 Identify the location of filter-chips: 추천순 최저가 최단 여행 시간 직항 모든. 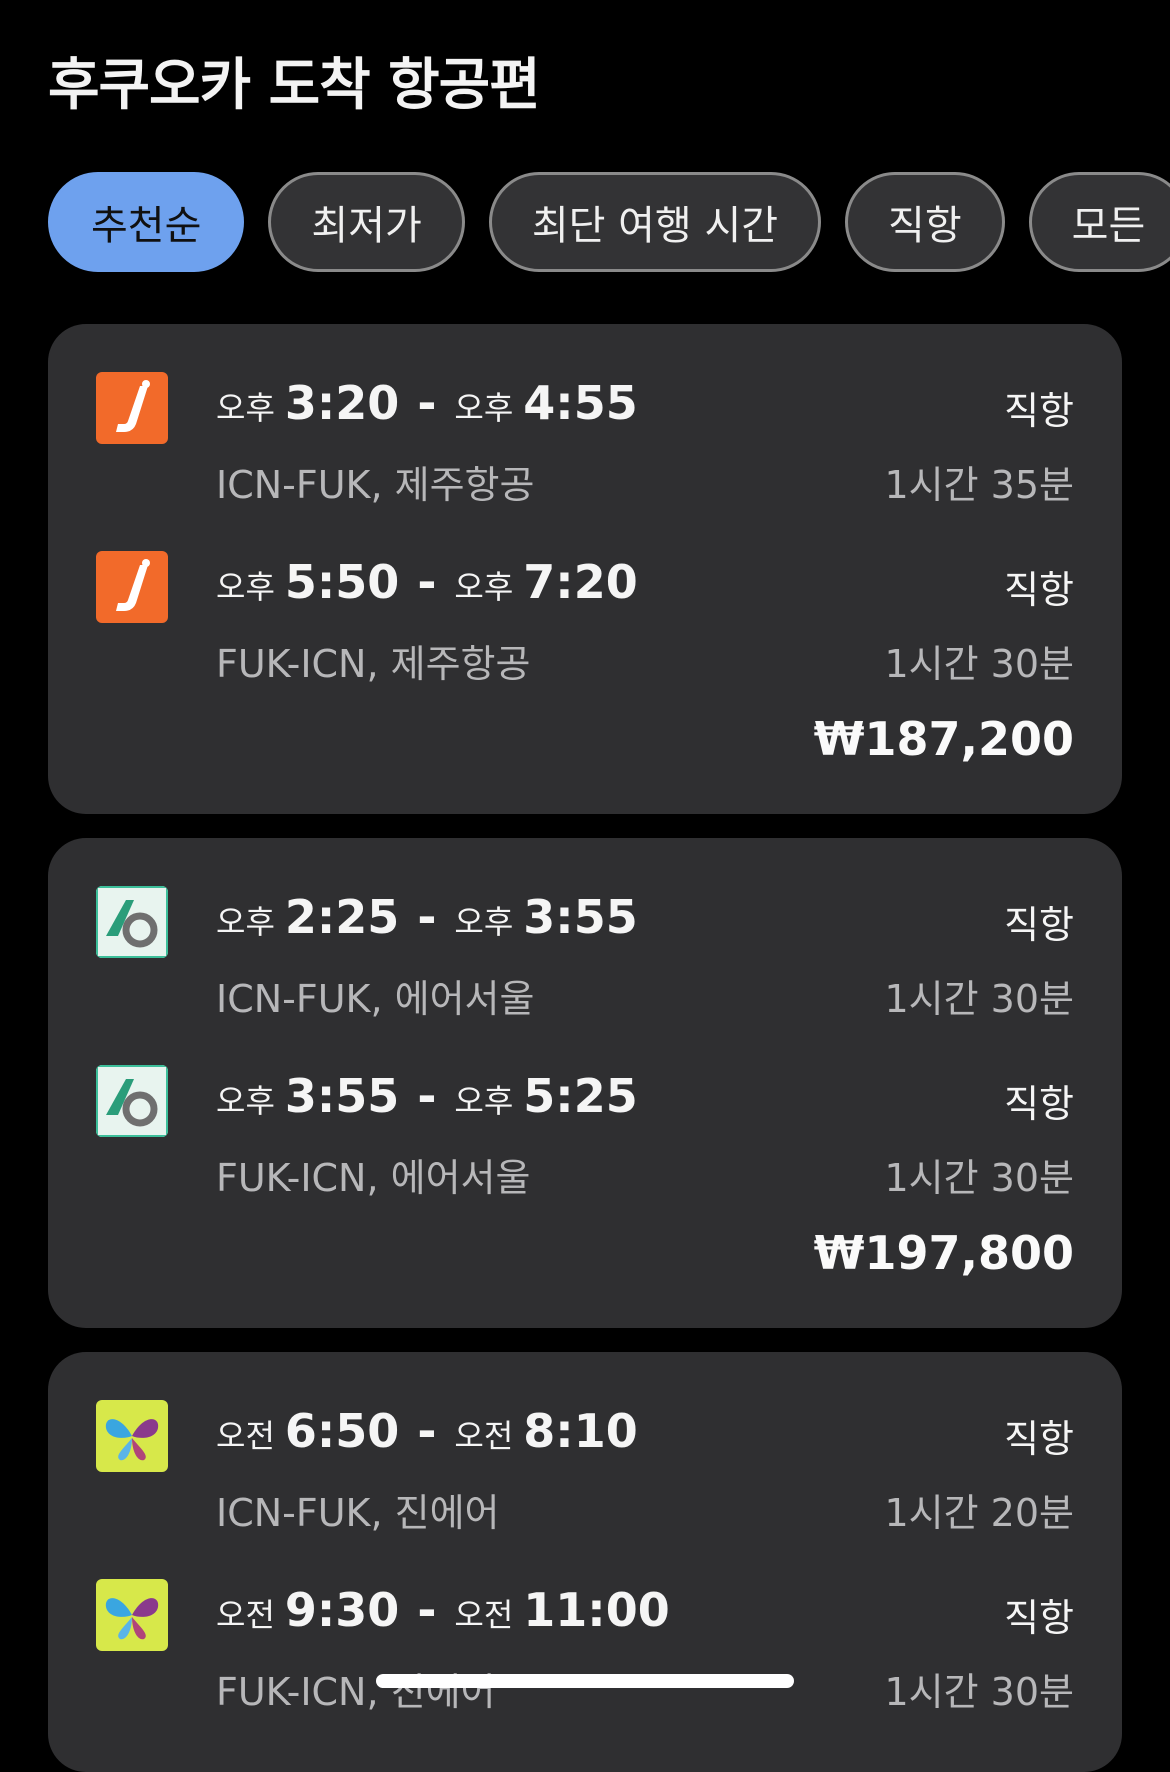
(609, 224).